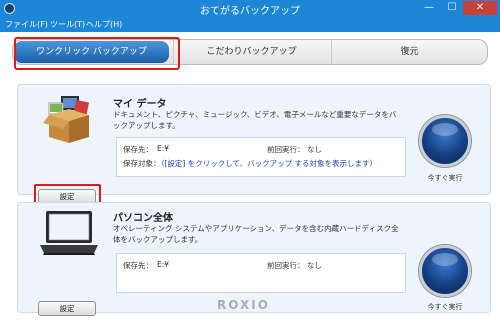 The width and height of the screenshot is (500, 327). I want to click on pc-run-button, so click(445, 271).